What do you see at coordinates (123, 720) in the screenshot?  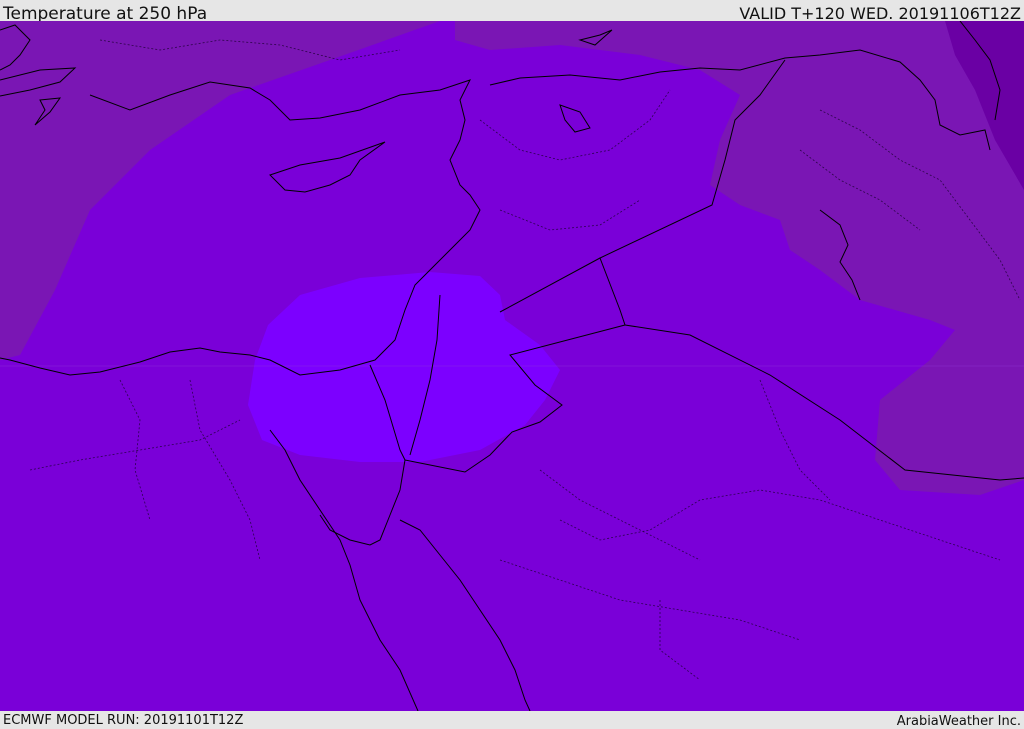 I see `model-run-label: ECMWF MODEL RUN: 20191101T12Z` at bounding box center [123, 720].